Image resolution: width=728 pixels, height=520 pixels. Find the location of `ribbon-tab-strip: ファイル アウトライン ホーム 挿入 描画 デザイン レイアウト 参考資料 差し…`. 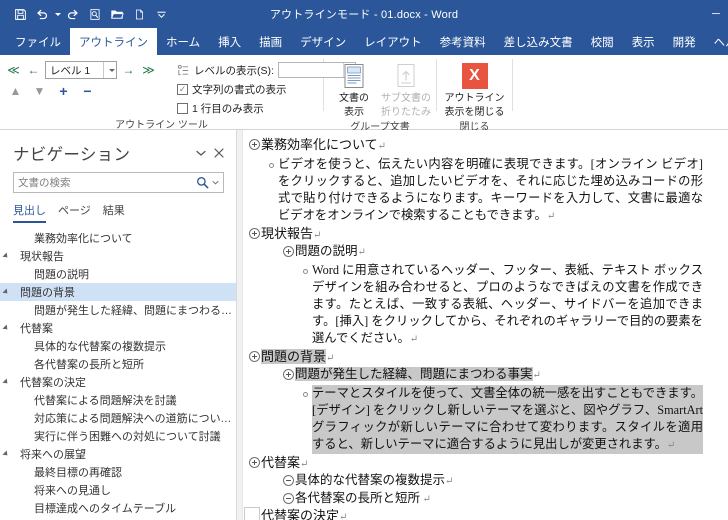

ribbon-tab-strip: ファイル アウトライン ホーム 挿入 描画 デザイン レイアウト 参考資料 差し… is located at coordinates (364, 41).